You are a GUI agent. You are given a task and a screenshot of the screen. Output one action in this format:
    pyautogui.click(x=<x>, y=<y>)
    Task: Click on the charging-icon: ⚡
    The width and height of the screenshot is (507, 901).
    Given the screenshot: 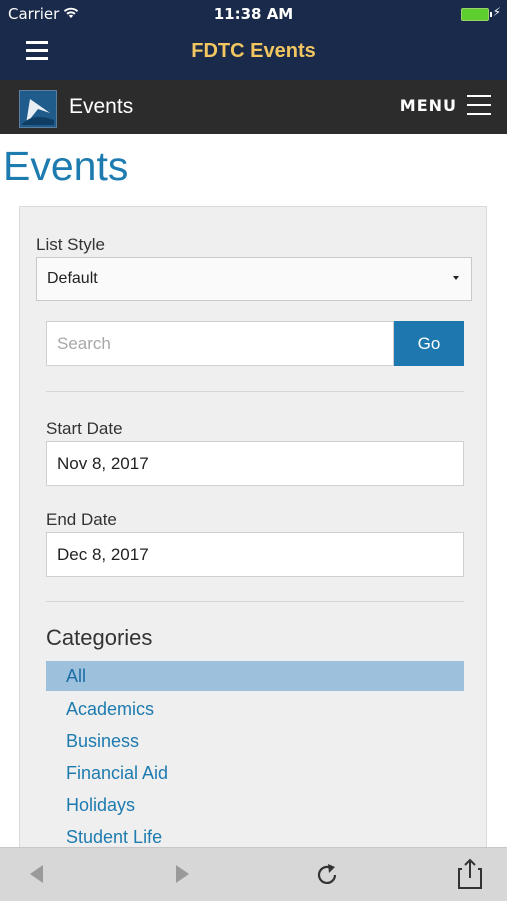 What is the action you would take?
    pyautogui.click(x=496, y=12)
    